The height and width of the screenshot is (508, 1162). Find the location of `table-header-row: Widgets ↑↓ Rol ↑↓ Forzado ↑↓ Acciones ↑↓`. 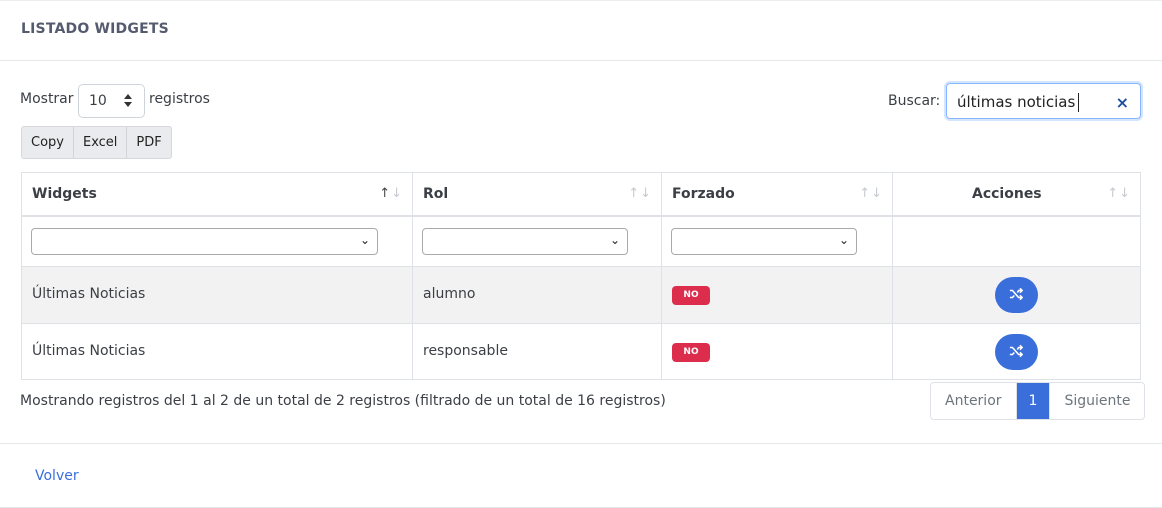

table-header-row: Widgets ↑↓ Rol ↑↓ Forzado ↑↓ Acciones ↑↓ is located at coordinates (581, 195).